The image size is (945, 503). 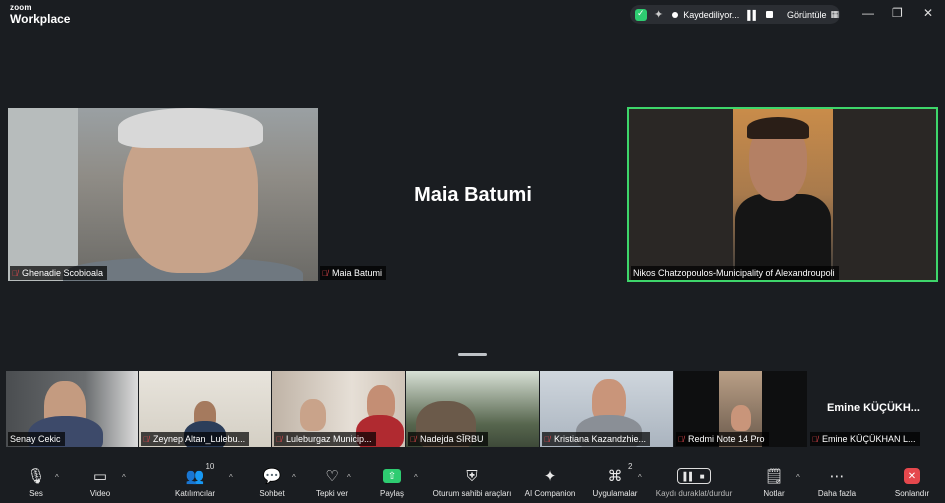 What do you see at coordinates (912, 493) in the screenshot?
I see `end-label: Sonlandır` at bounding box center [912, 493].